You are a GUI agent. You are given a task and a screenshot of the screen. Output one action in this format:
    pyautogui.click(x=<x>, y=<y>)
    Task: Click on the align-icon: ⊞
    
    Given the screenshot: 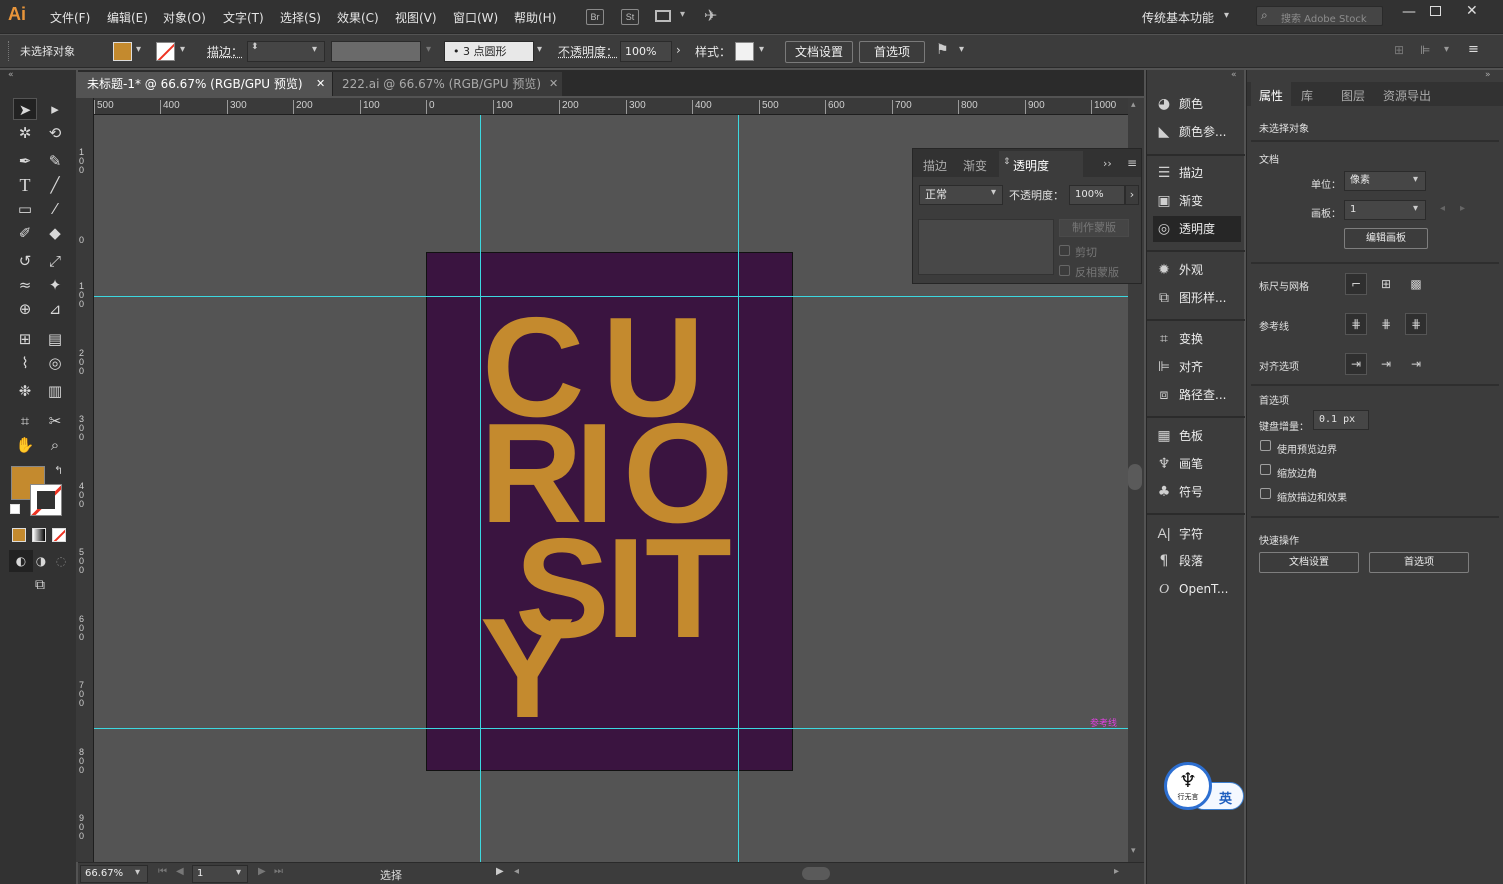 What is the action you would take?
    pyautogui.click(x=1399, y=50)
    